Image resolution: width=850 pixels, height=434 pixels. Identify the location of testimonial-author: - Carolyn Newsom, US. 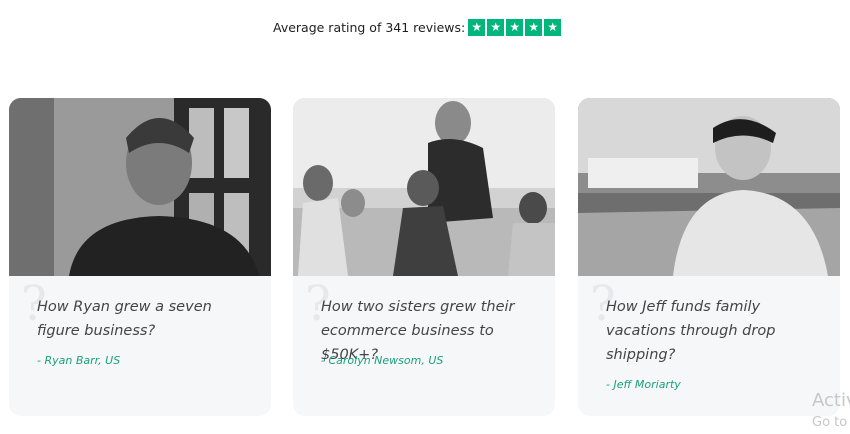
(382, 360).